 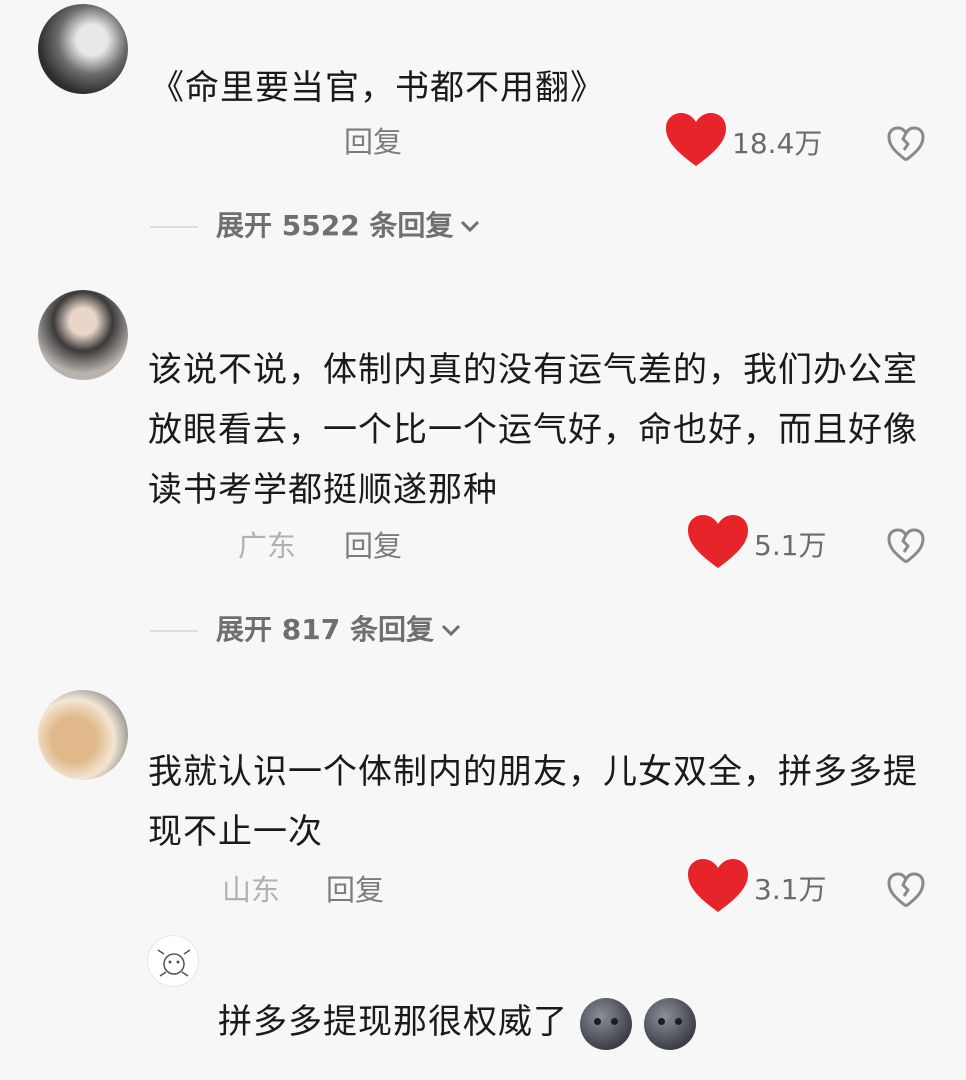 I want to click on comment-text: 拼多多提现那很权威了, so click(x=457, y=1022).